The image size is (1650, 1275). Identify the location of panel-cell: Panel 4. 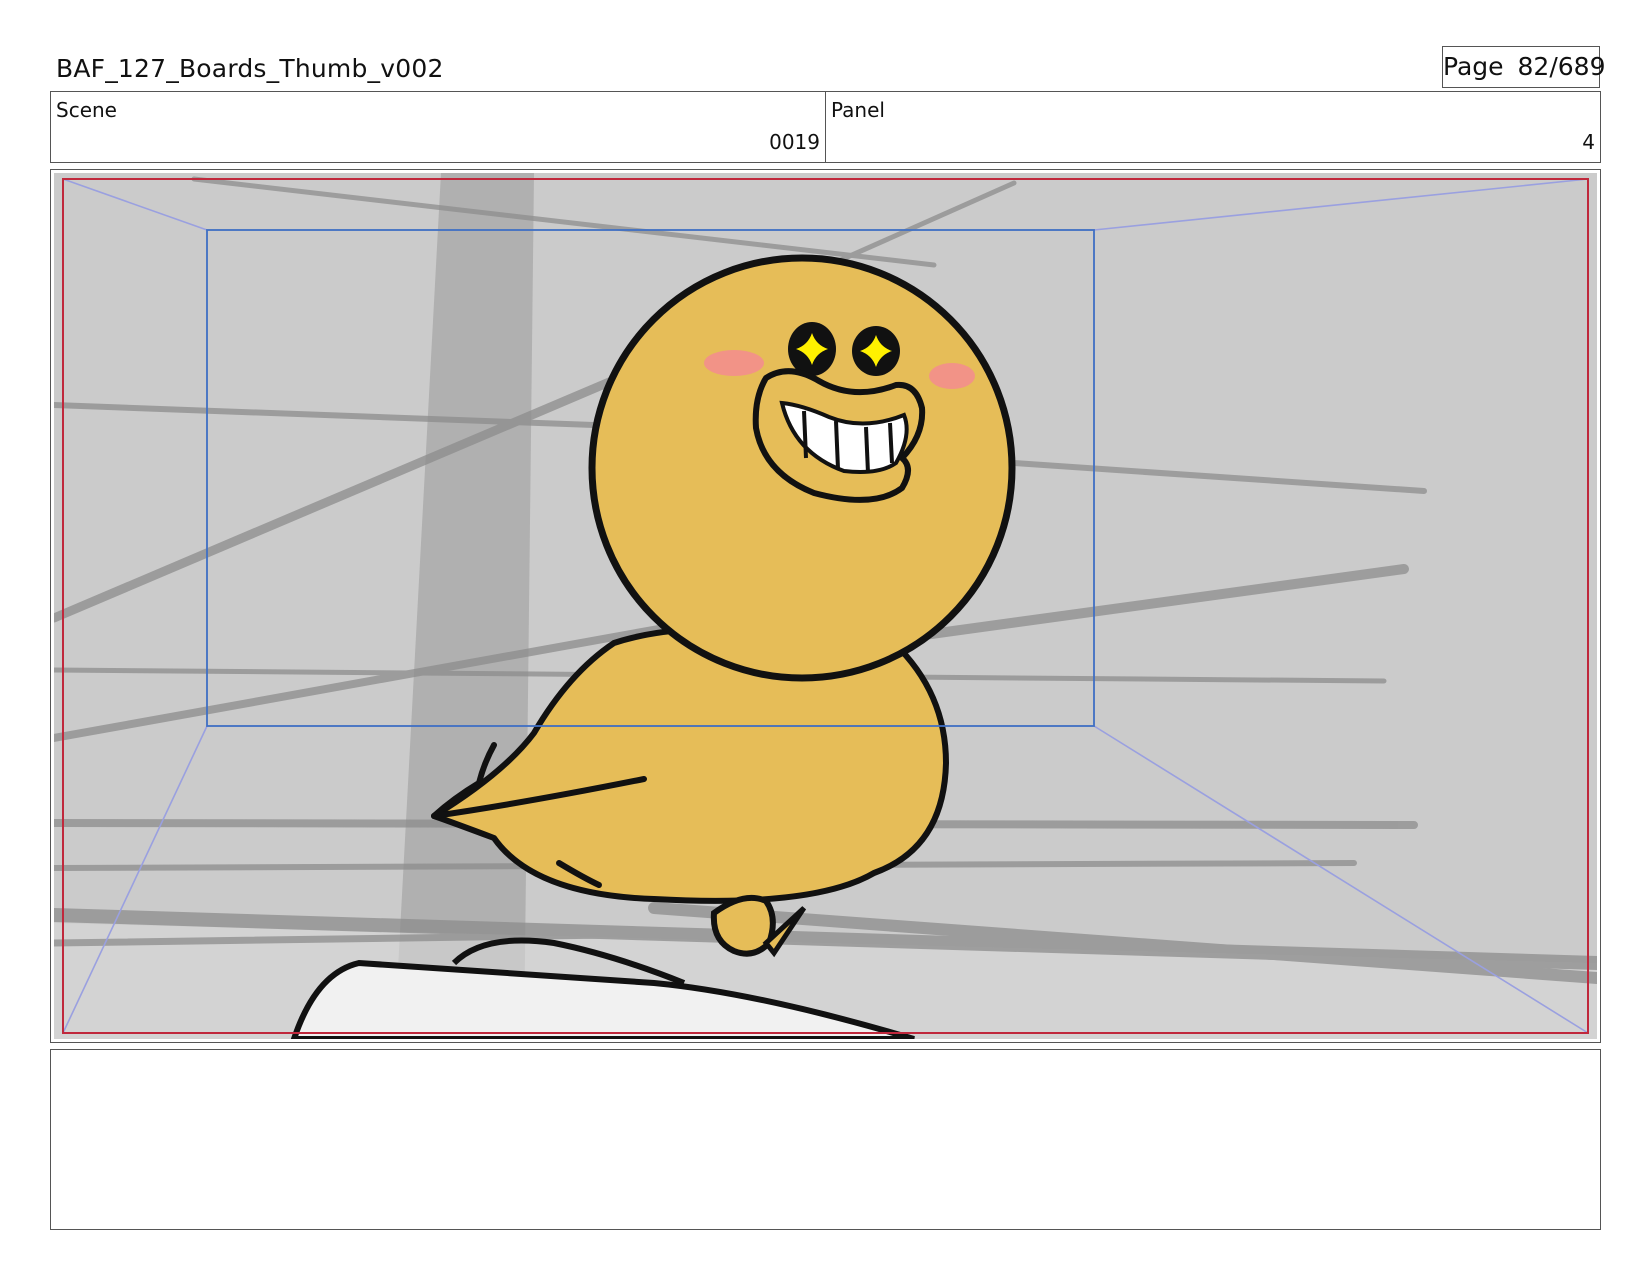
(1212, 127).